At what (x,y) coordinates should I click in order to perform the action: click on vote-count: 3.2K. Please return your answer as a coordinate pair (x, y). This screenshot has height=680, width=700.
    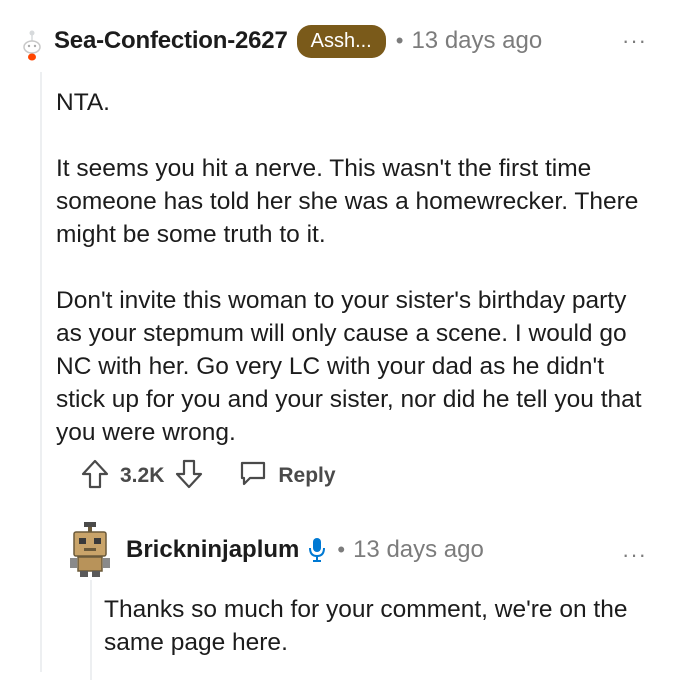
    Looking at the image, I should click on (142, 475).